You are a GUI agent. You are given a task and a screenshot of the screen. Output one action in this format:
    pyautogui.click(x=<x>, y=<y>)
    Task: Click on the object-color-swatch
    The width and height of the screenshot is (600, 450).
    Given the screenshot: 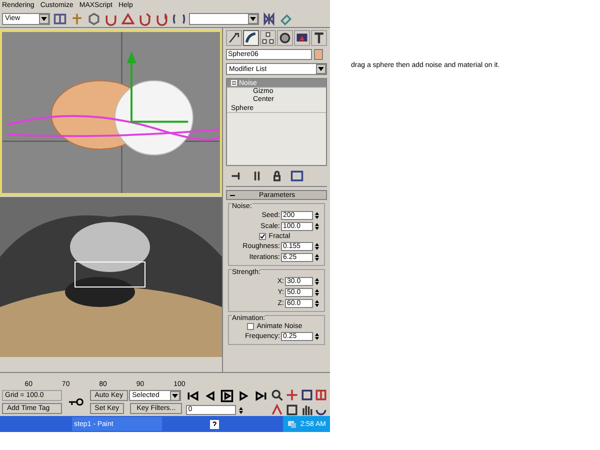 What is the action you would take?
    pyautogui.click(x=318, y=54)
    